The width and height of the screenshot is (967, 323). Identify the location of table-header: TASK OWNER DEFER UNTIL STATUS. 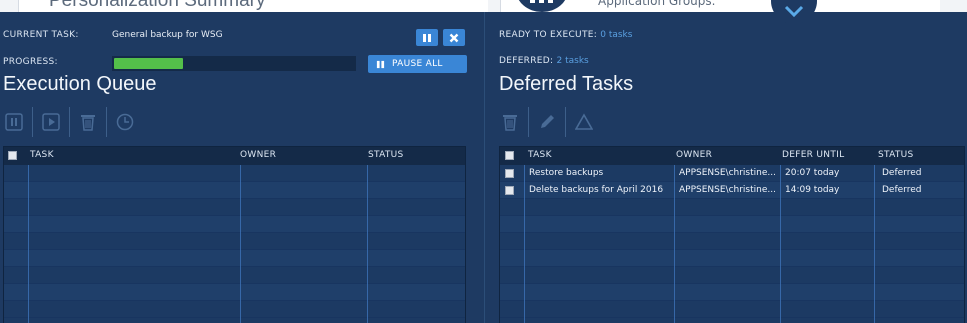
(732, 156).